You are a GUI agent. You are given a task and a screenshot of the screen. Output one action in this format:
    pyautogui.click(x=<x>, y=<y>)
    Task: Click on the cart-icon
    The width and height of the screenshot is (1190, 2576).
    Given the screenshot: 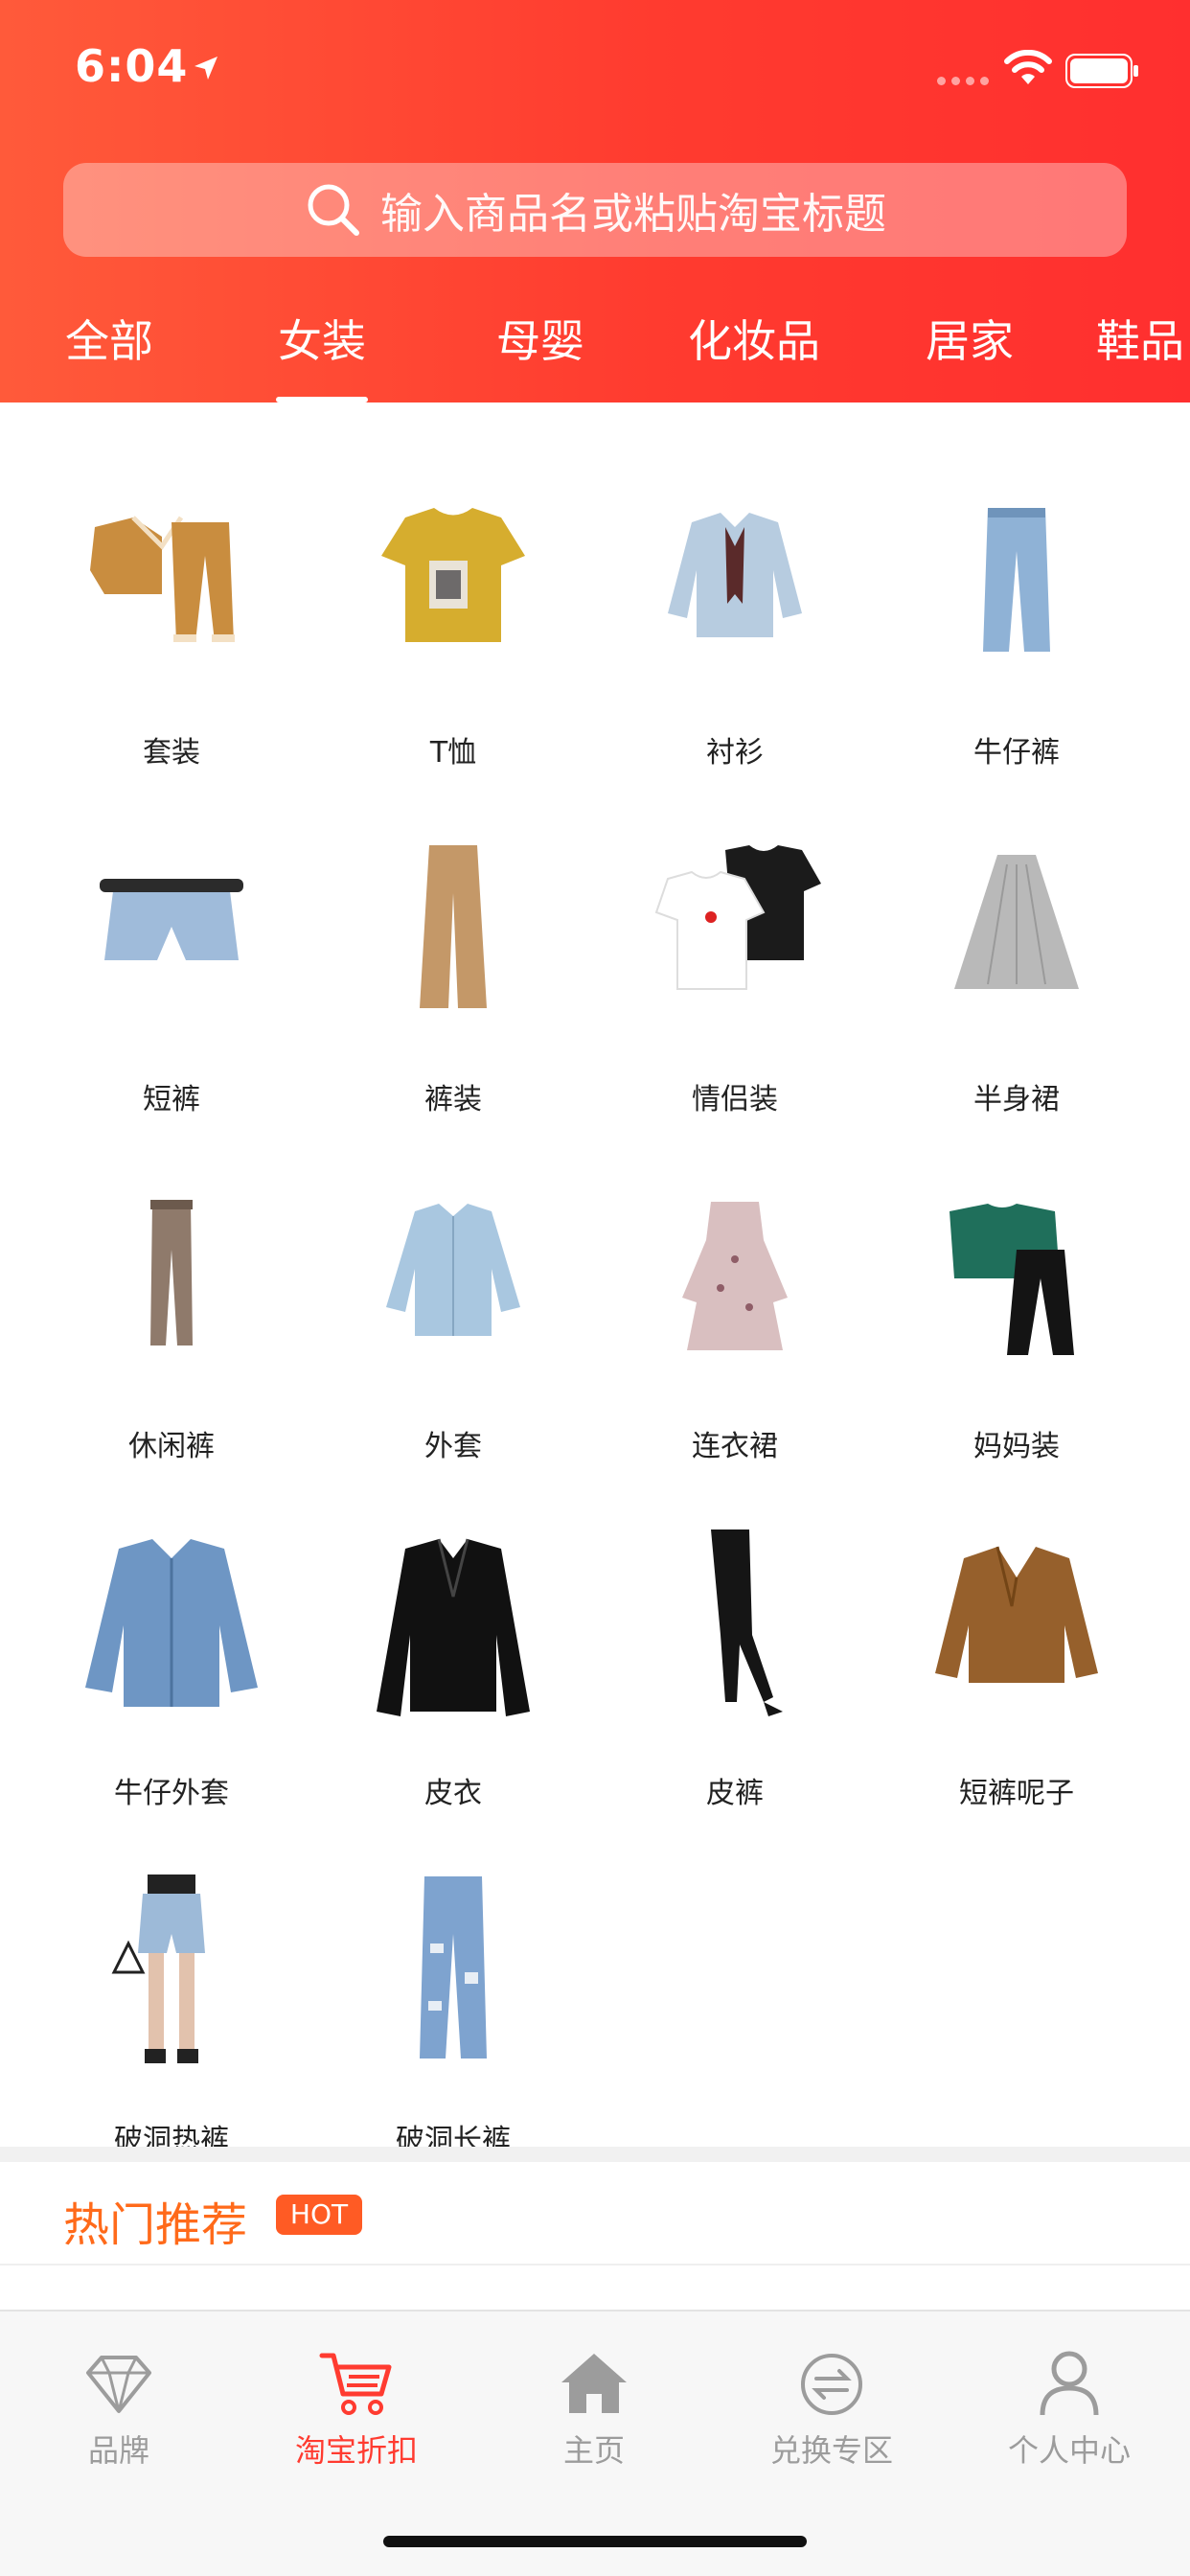 What is the action you would take?
    pyautogui.click(x=356, y=2384)
    